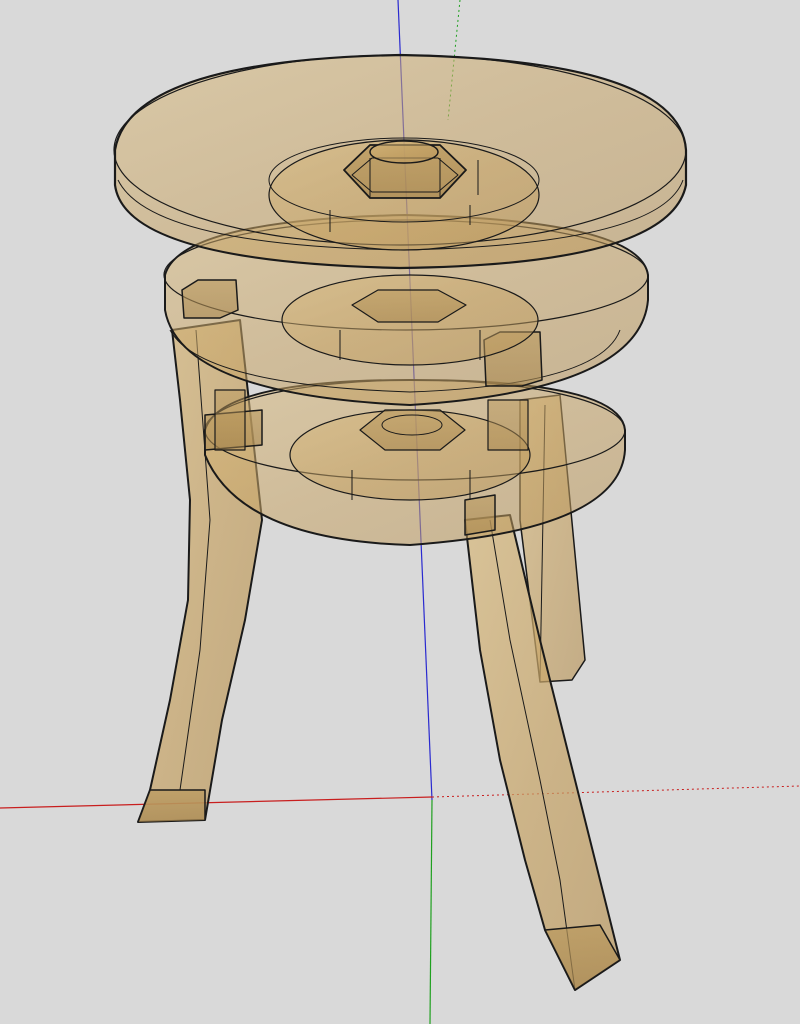  What do you see at coordinates (410, 320) in the screenshot?
I see `middle-hub` at bounding box center [410, 320].